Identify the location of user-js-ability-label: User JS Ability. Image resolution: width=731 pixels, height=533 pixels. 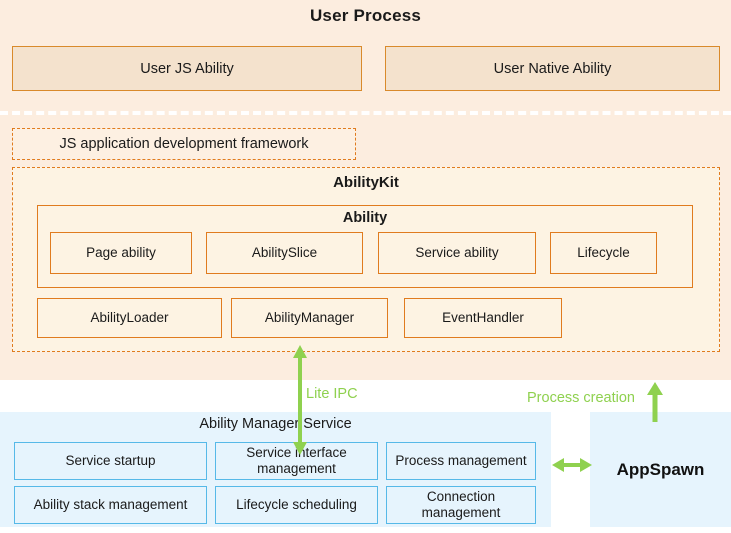
(187, 68).